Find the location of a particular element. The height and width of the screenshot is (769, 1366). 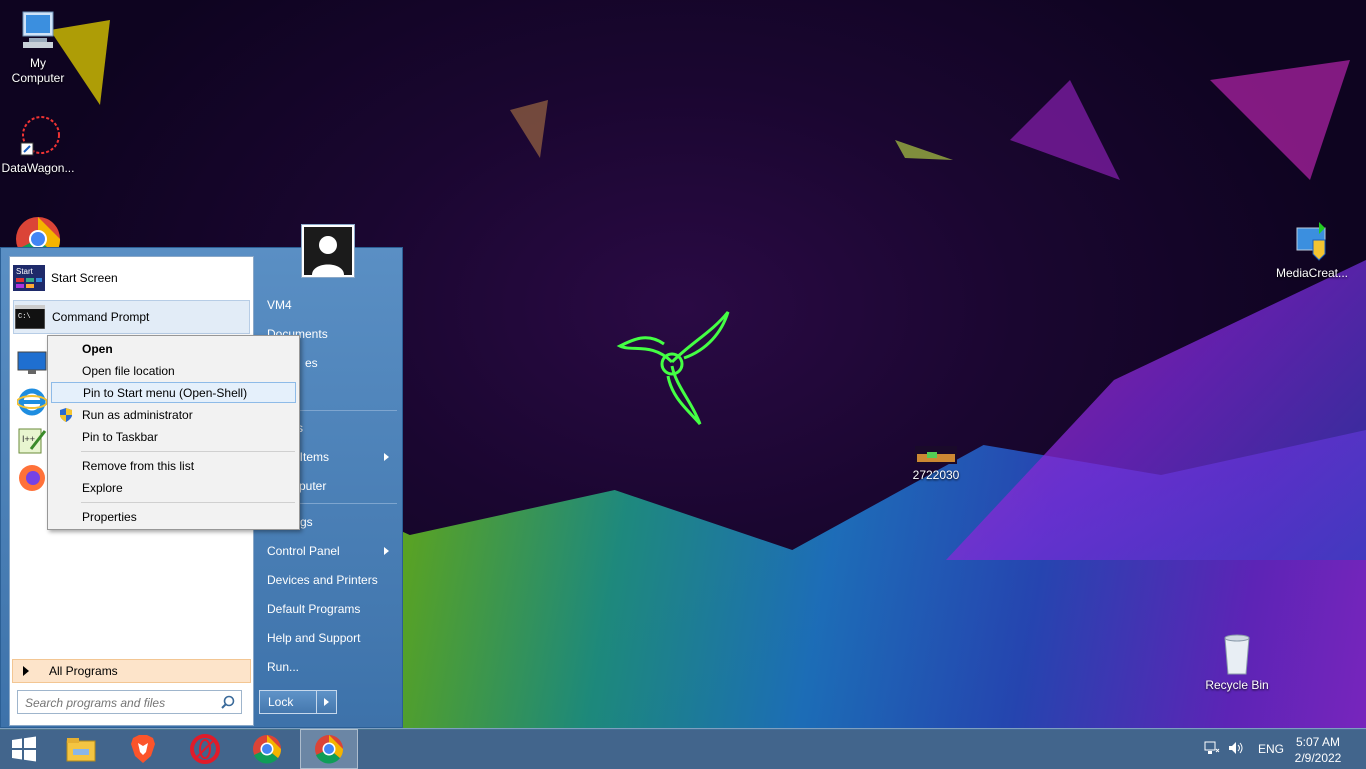

monitor-icon is located at coordinates (32, 364).